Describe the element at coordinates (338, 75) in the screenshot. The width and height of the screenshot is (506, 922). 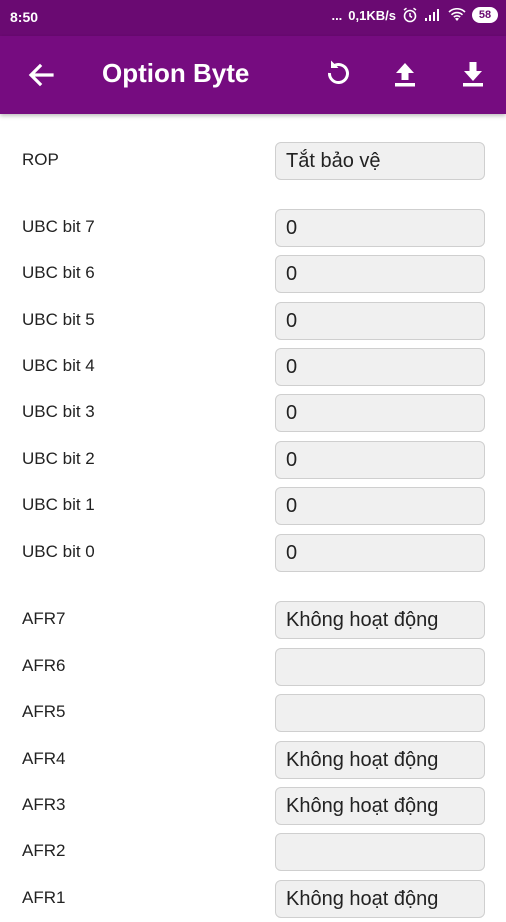
I see `refresh-icon` at that location.